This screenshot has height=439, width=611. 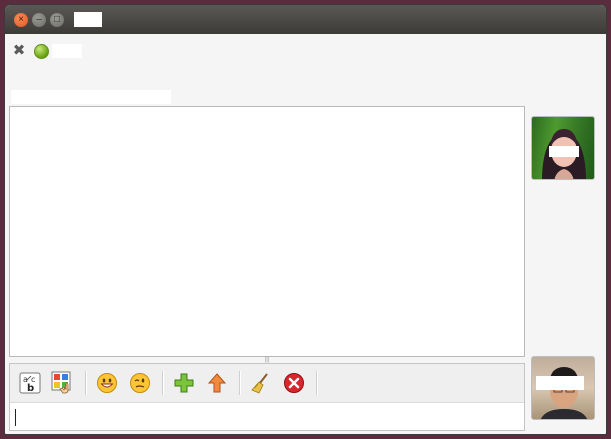 What do you see at coordinates (19, 51) in the screenshot?
I see `close-conversation-icon: ✖` at bounding box center [19, 51].